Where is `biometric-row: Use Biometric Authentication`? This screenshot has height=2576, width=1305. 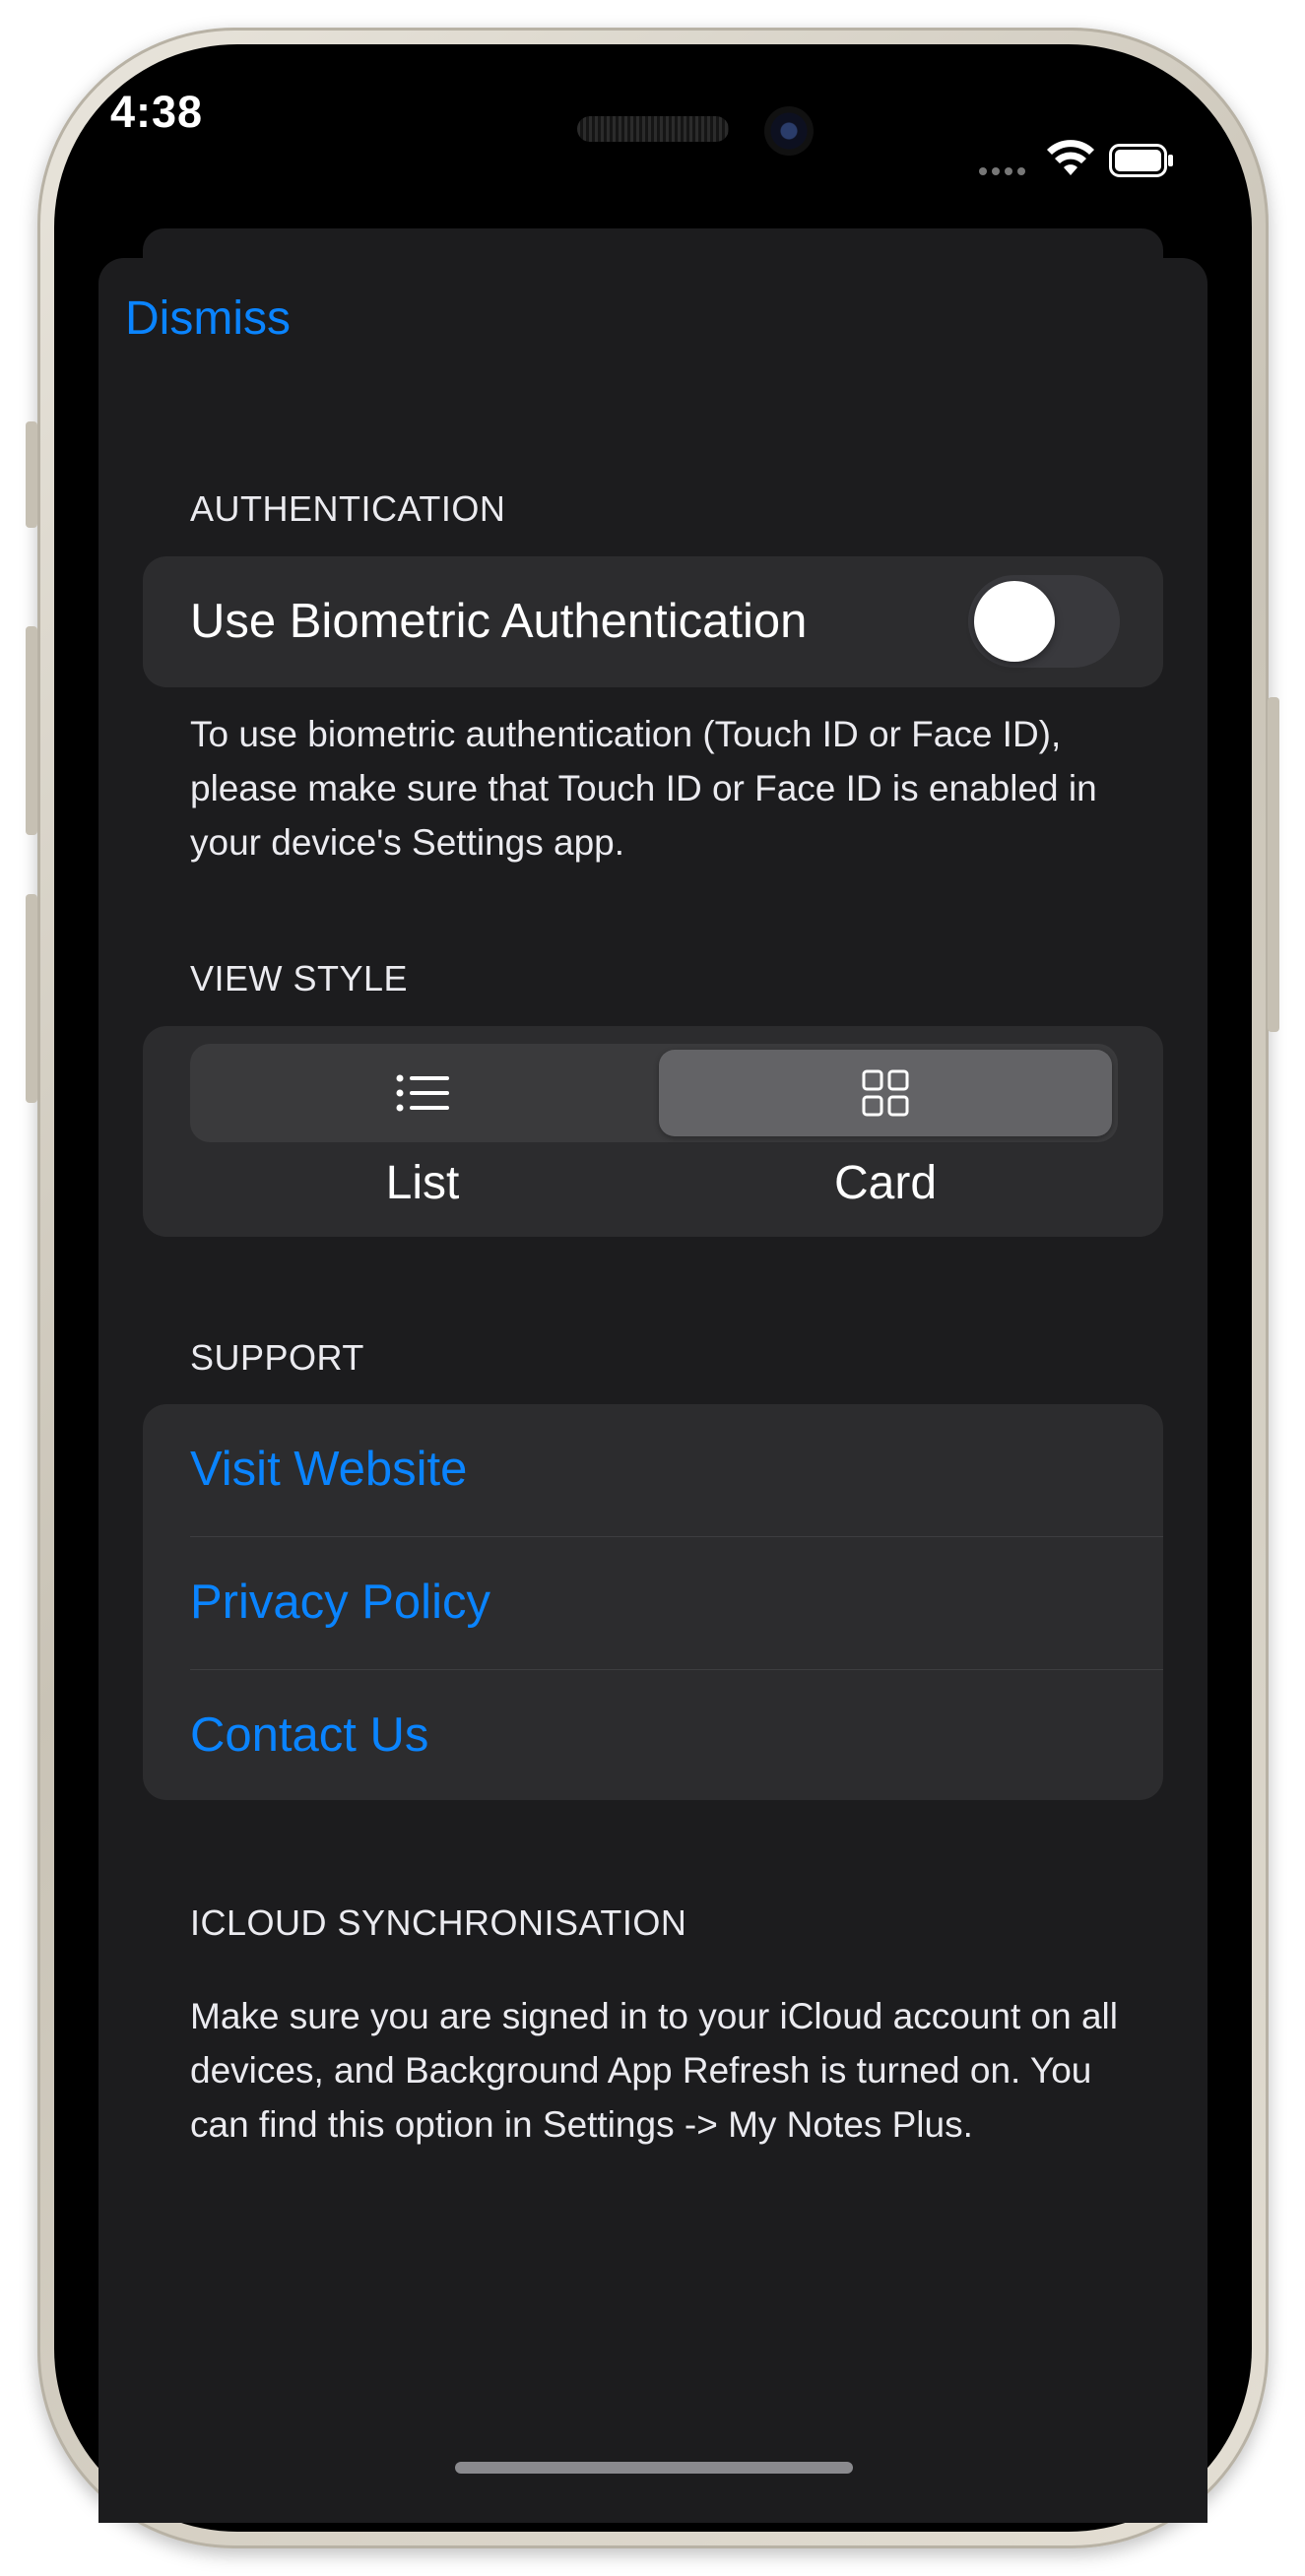 biometric-row: Use Biometric Authentication is located at coordinates (653, 621).